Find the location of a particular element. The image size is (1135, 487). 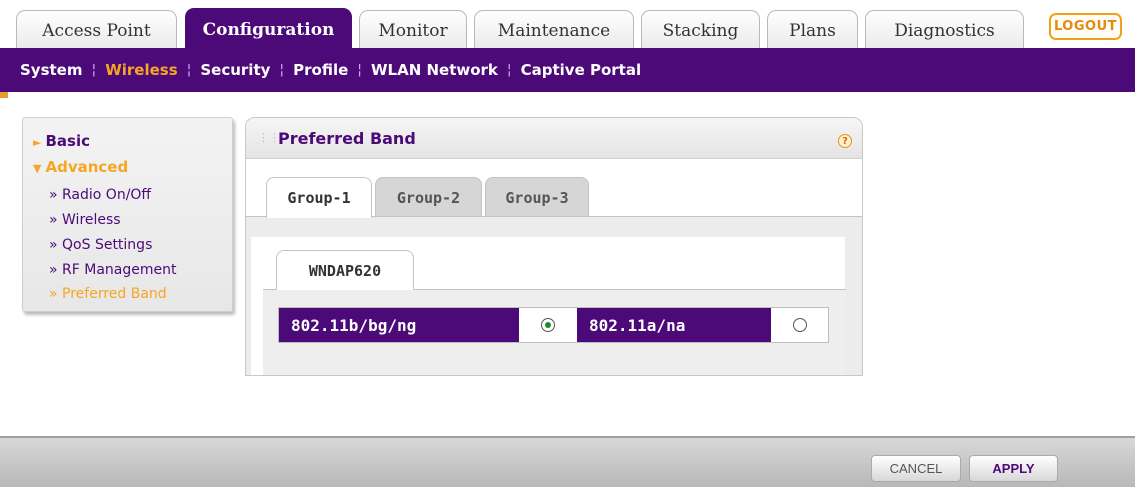

tab-configuration: Configuration is located at coordinates (268, 29).